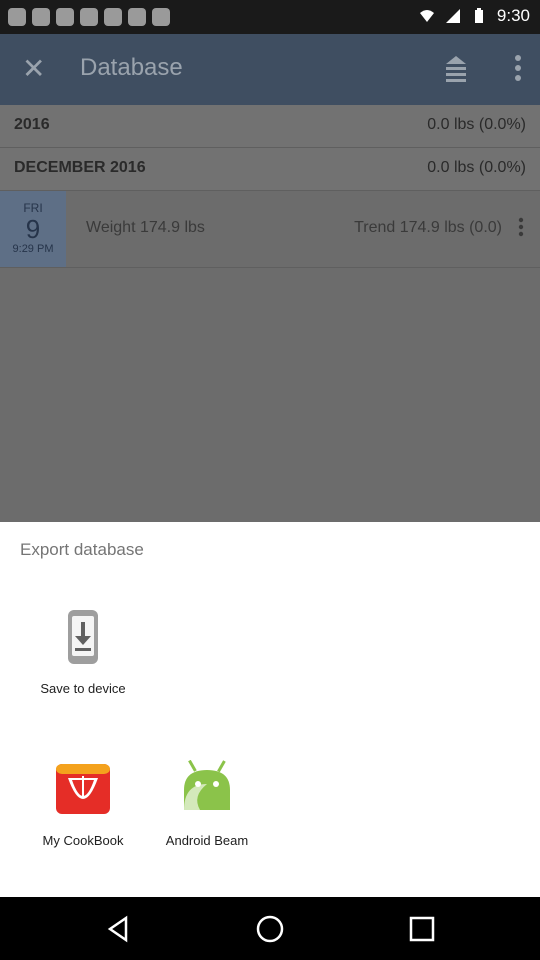 The image size is (540, 960). I want to click on wifi-icon, so click(426, 16).